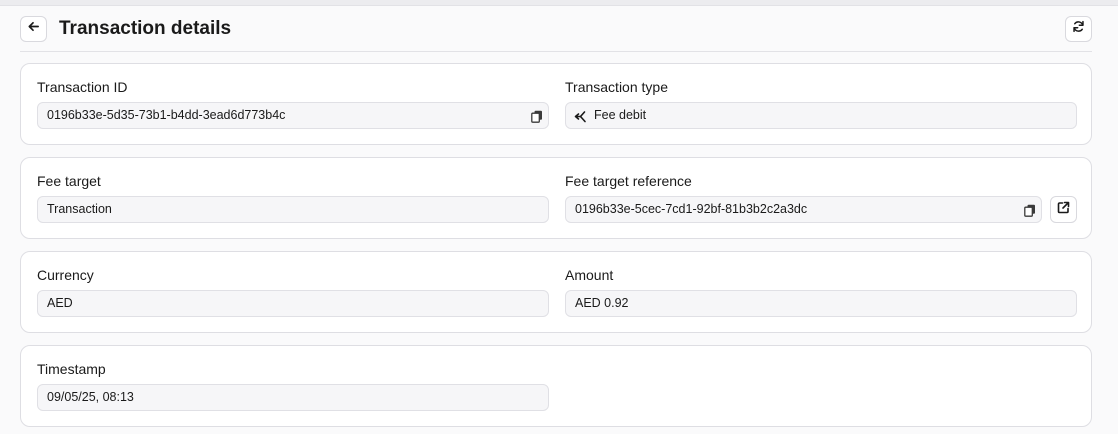 The height and width of the screenshot is (434, 1118). Describe the element at coordinates (616, 87) in the screenshot. I see `transaction-type-label: Transaction type` at that location.